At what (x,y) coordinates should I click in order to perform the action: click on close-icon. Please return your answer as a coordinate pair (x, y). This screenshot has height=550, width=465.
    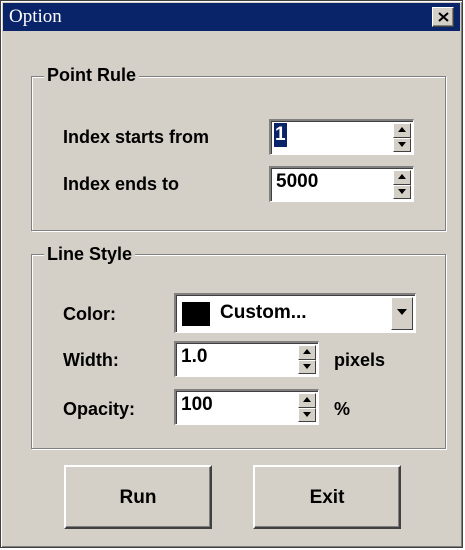
    Looking at the image, I should click on (443, 17).